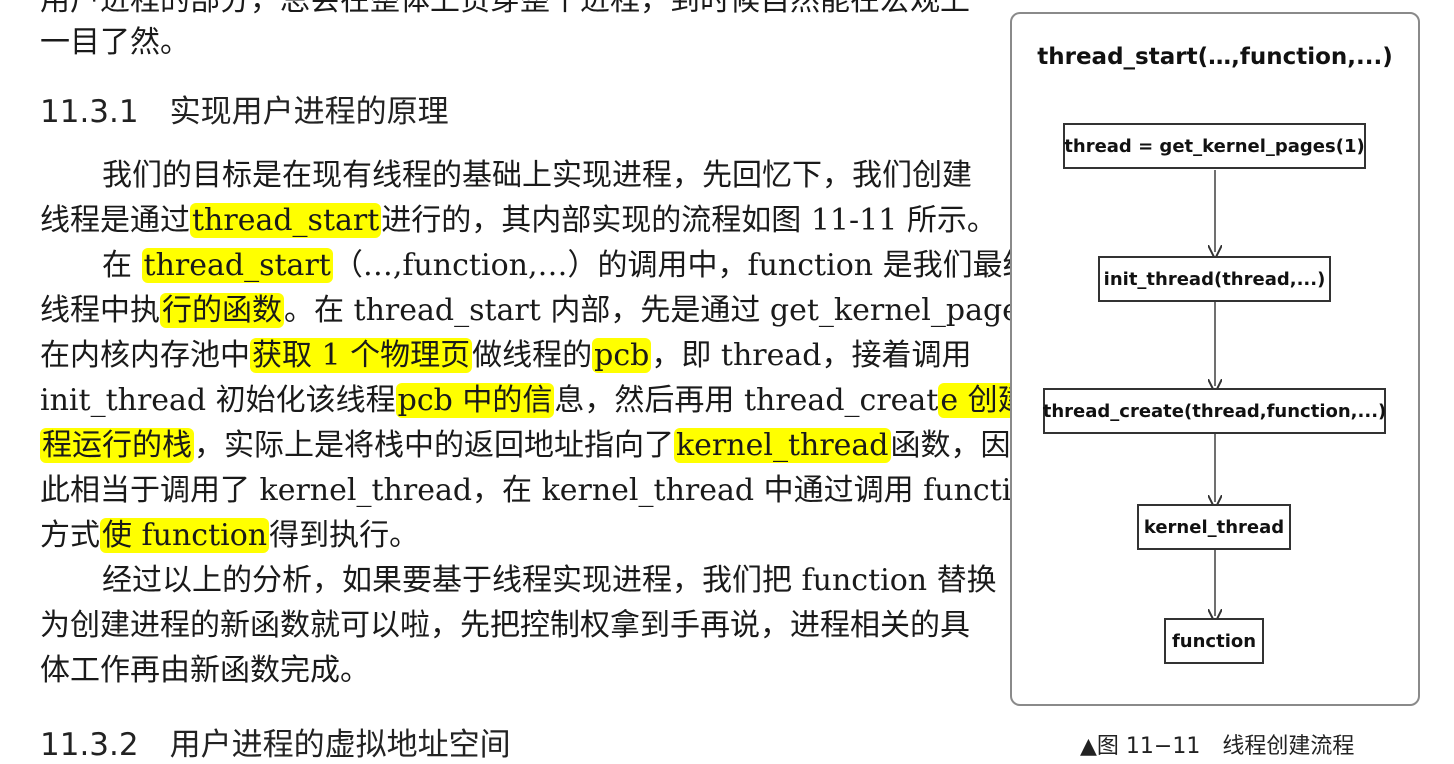 Image resolution: width=1454 pixels, height=764 pixels. What do you see at coordinates (117, 445) in the screenshot?
I see `highlight: 程运行的栈` at bounding box center [117, 445].